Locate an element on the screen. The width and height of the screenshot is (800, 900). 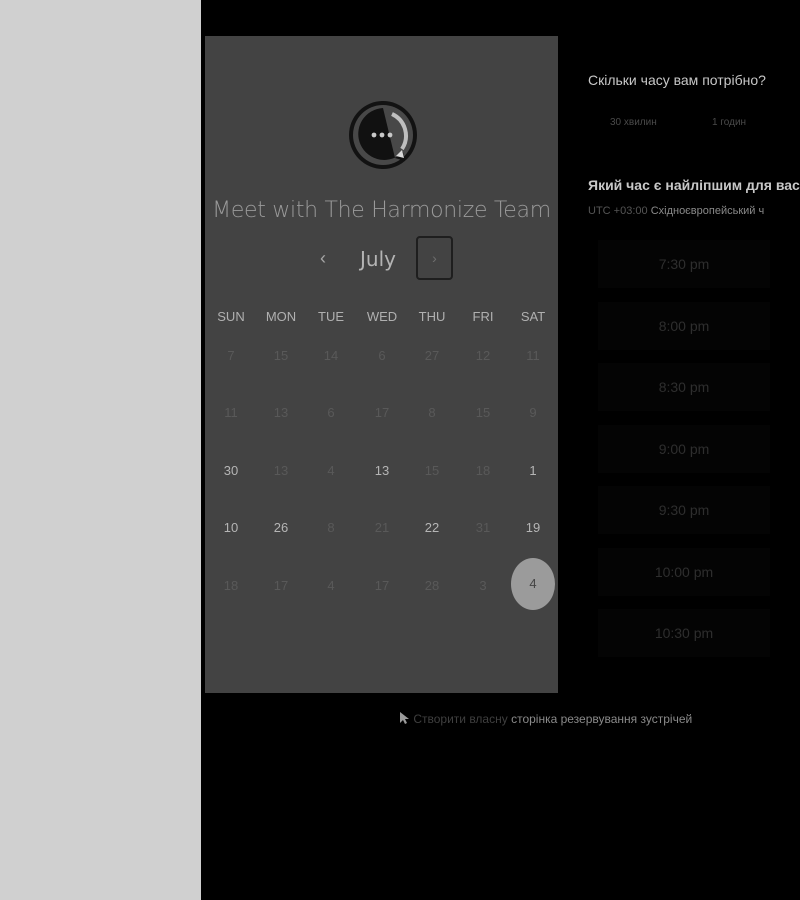
calendar-day-available: 10 is located at coordinates (231, 527).